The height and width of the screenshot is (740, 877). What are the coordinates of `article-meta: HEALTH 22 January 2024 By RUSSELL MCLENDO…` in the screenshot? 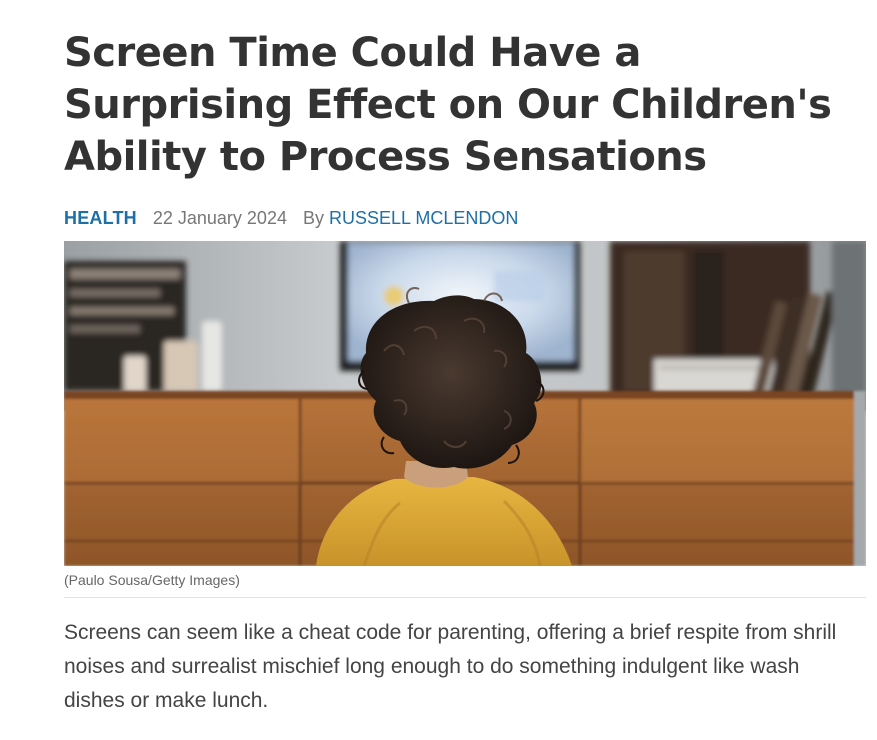 It's located at (465, 218).